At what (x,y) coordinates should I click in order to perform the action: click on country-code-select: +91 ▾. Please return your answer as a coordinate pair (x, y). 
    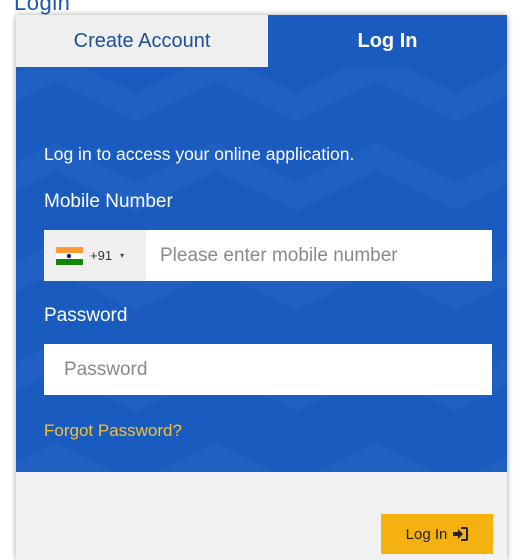
    Looking at the image, I should click on (95, 255).